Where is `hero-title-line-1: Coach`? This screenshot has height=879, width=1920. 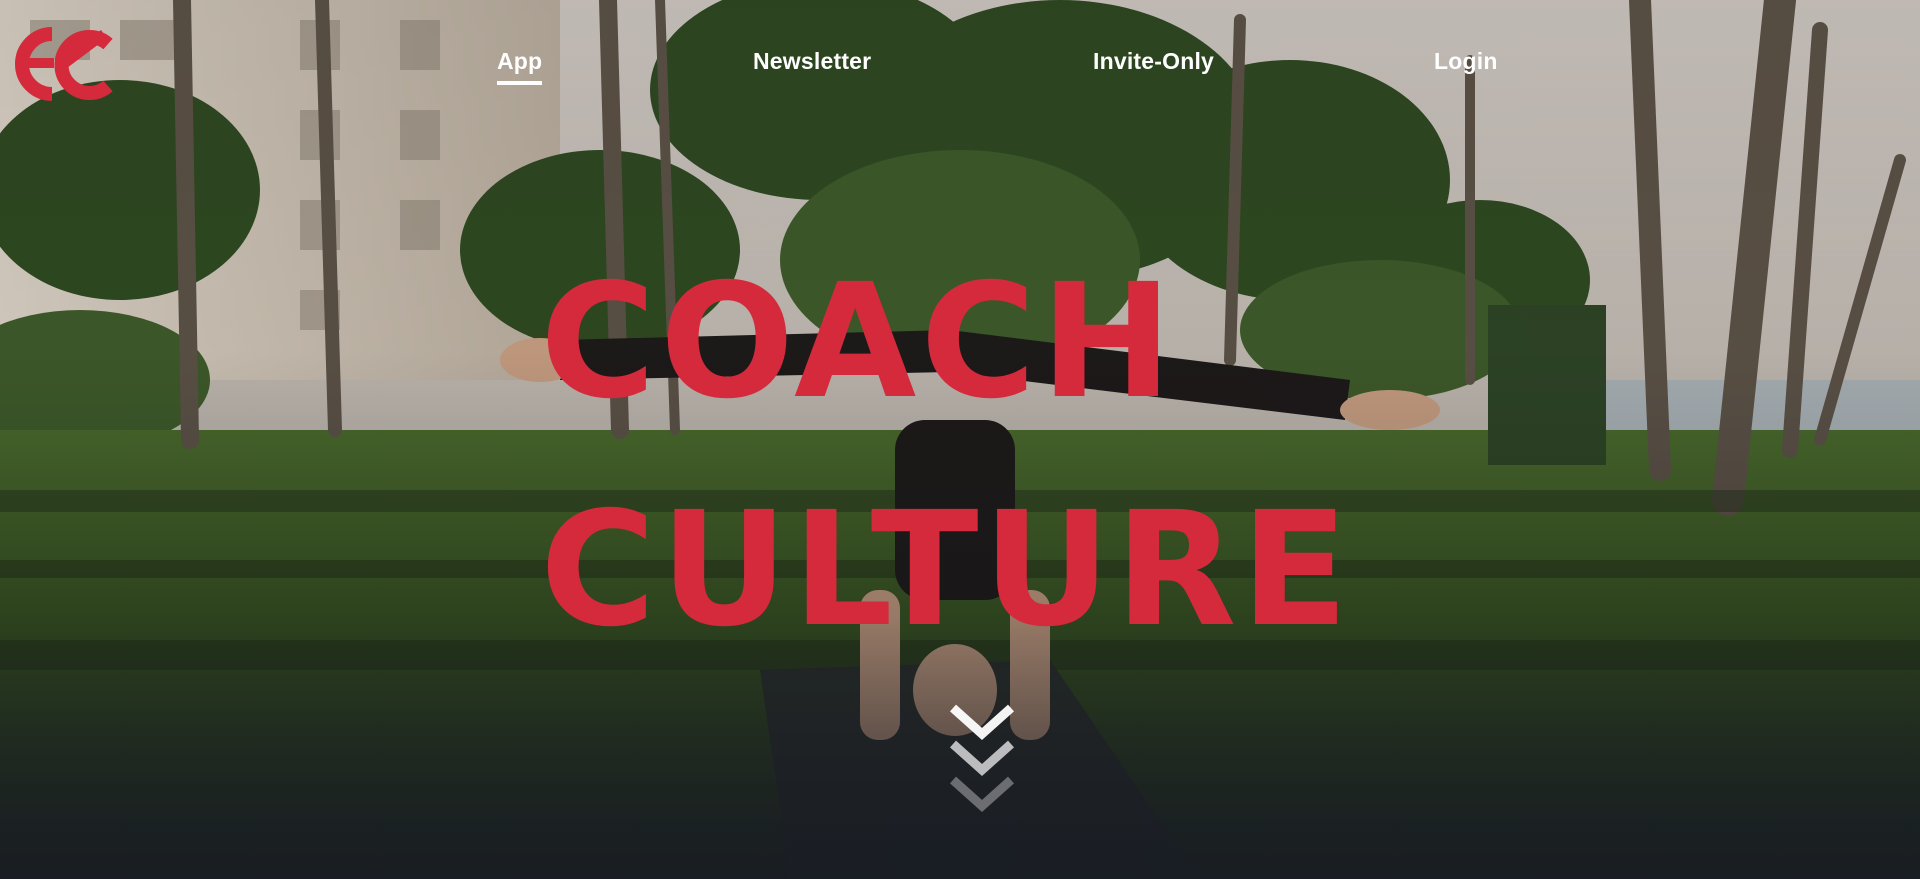
hero-title-line-1: Coach is located at coordinates (858, 342).